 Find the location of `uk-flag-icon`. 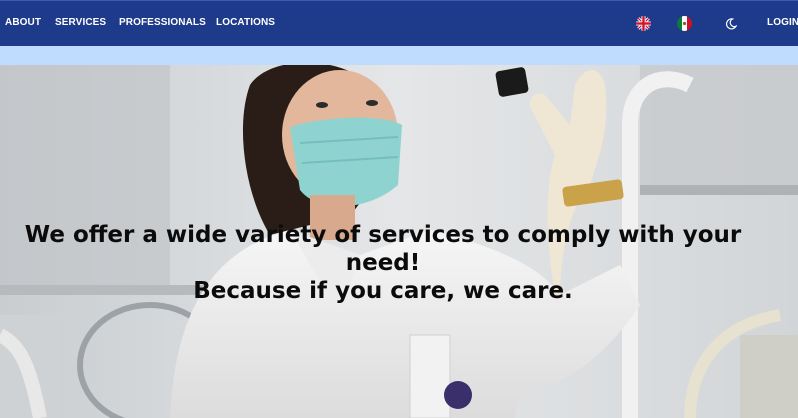

uk-flag-icon is located at coordinates (643, 23).